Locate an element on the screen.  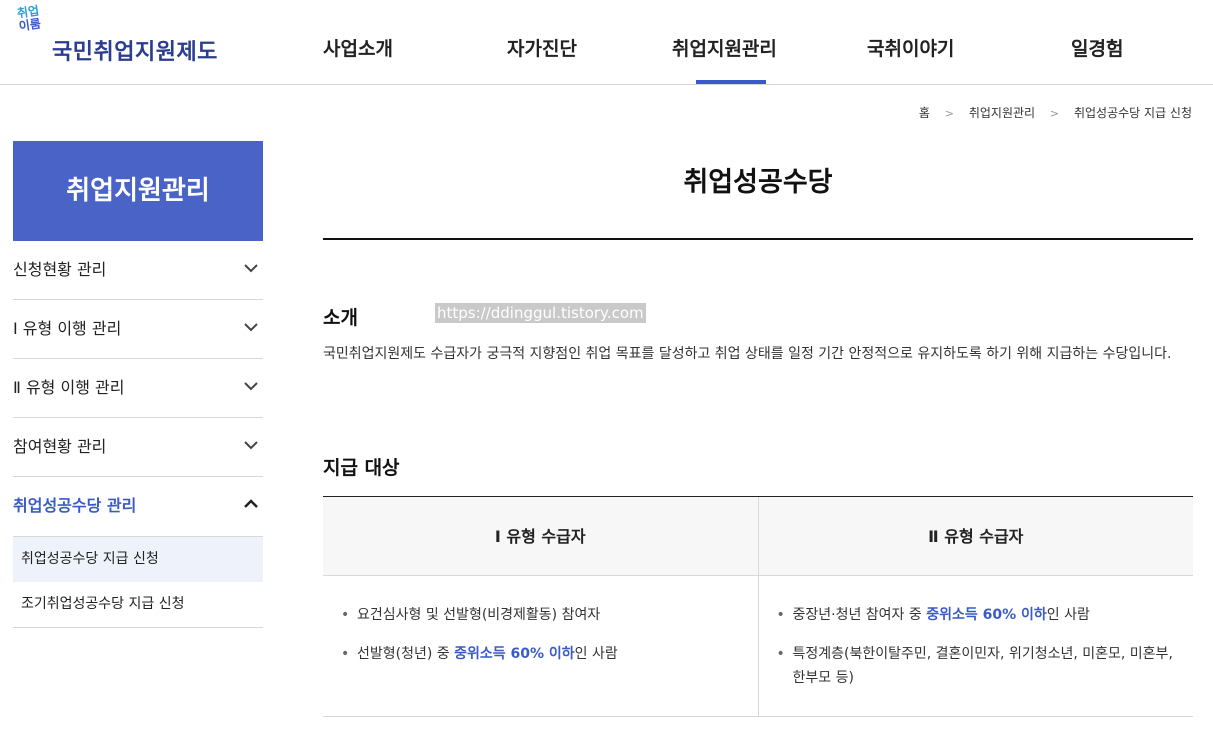
sidebar-item-label: 취업성공수당 관리 is located at coordinates (75, 505).